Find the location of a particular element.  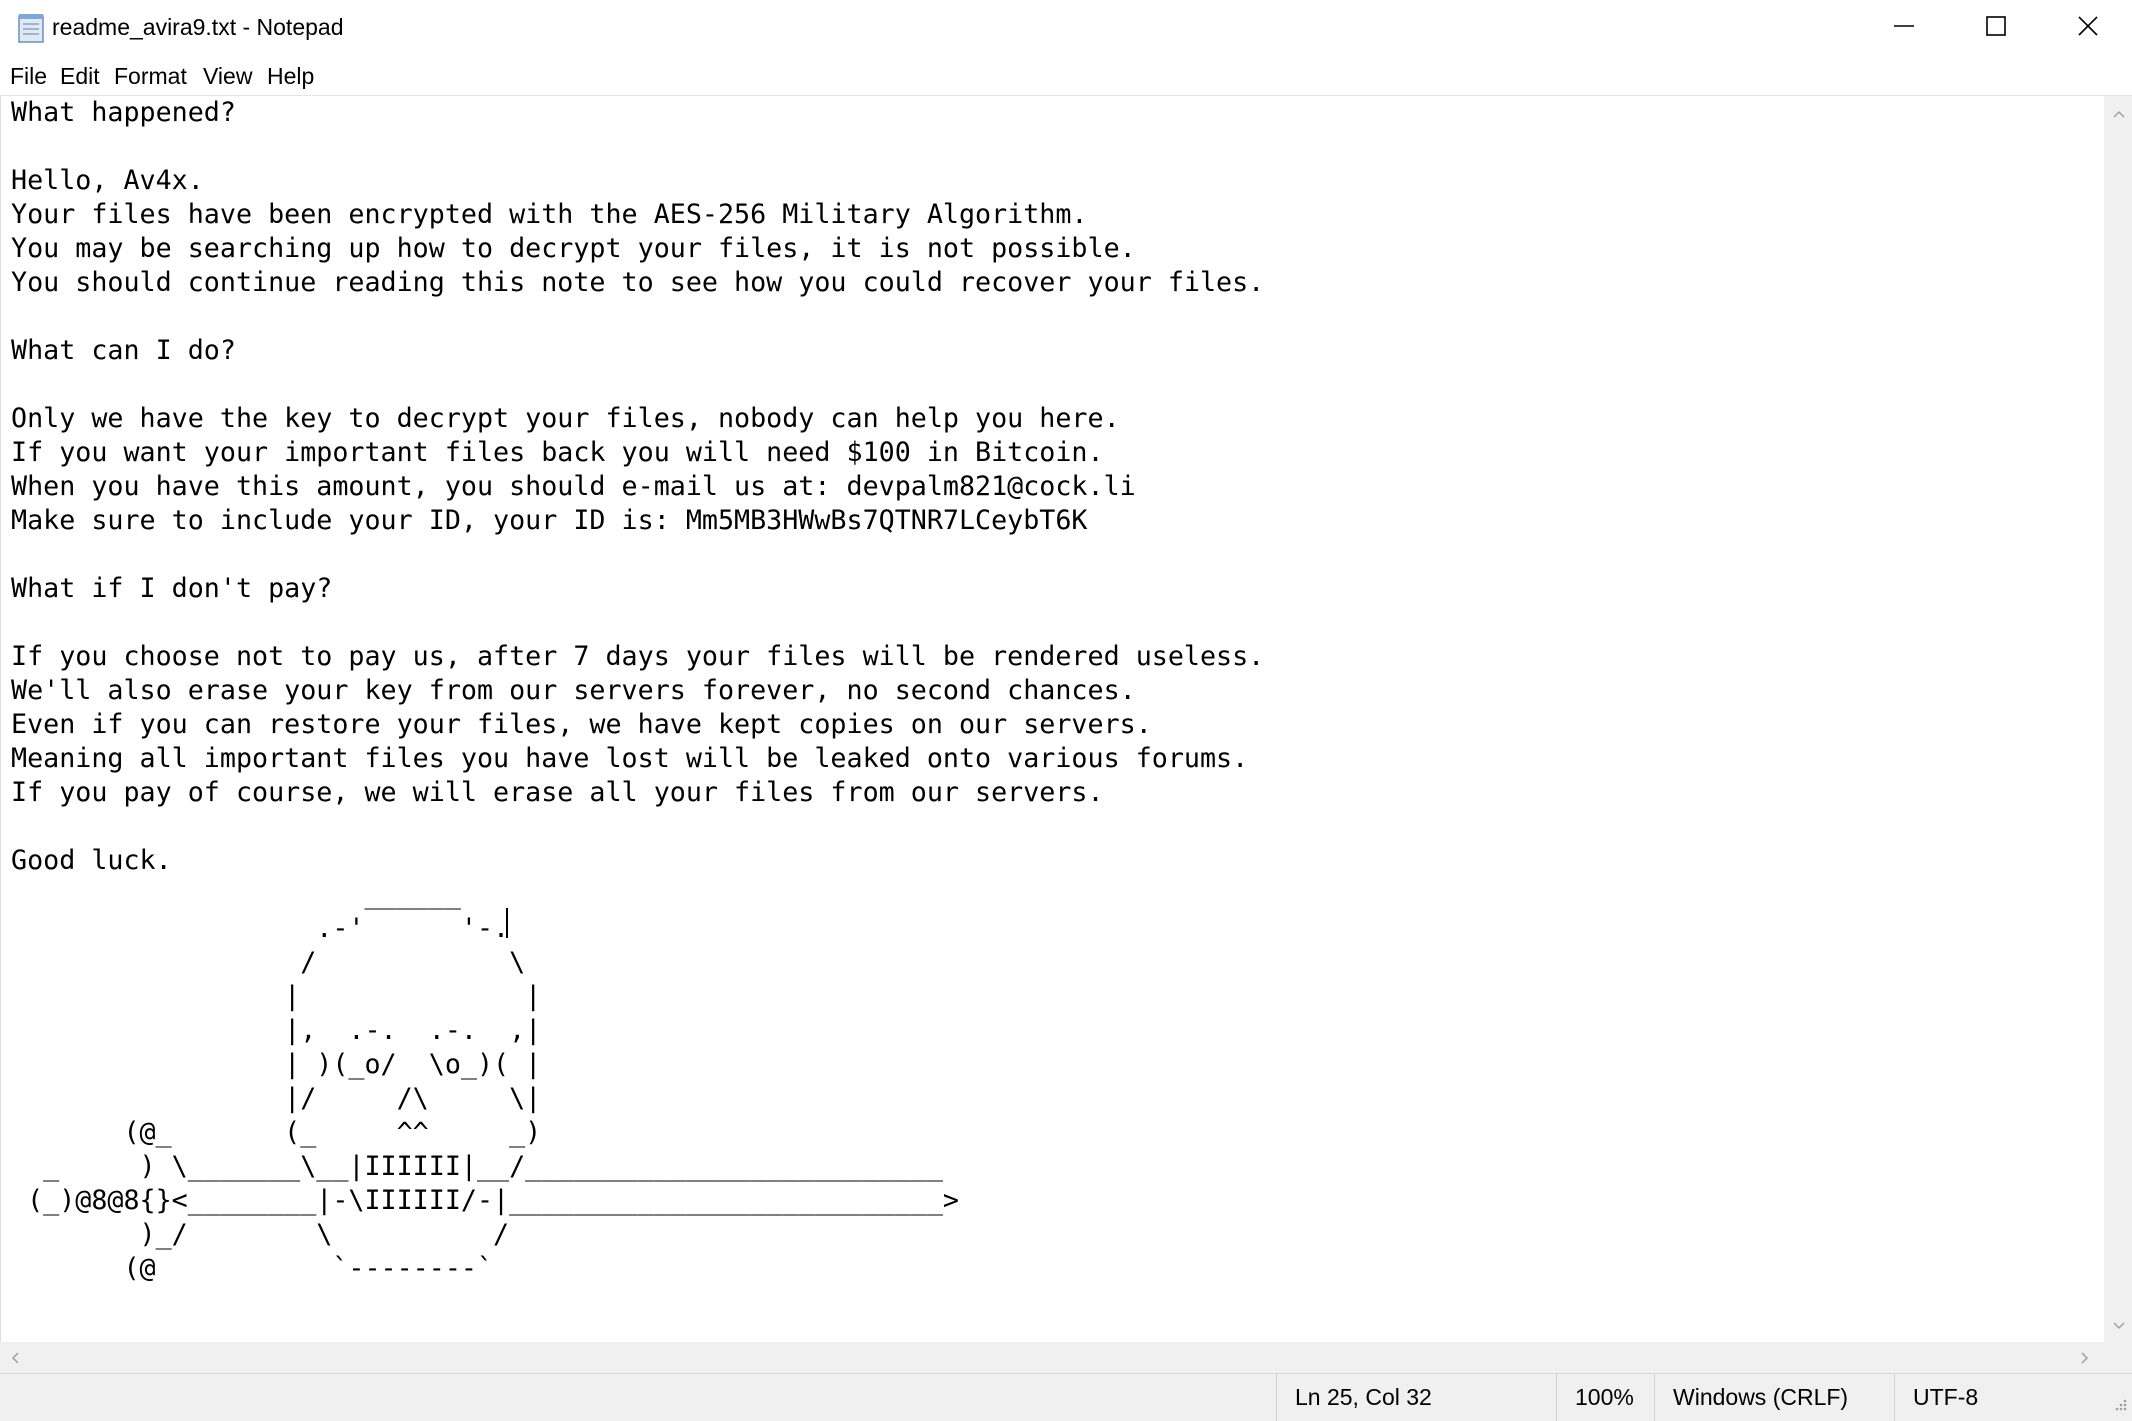

minimize-button is located at coordinates (1904, 28).